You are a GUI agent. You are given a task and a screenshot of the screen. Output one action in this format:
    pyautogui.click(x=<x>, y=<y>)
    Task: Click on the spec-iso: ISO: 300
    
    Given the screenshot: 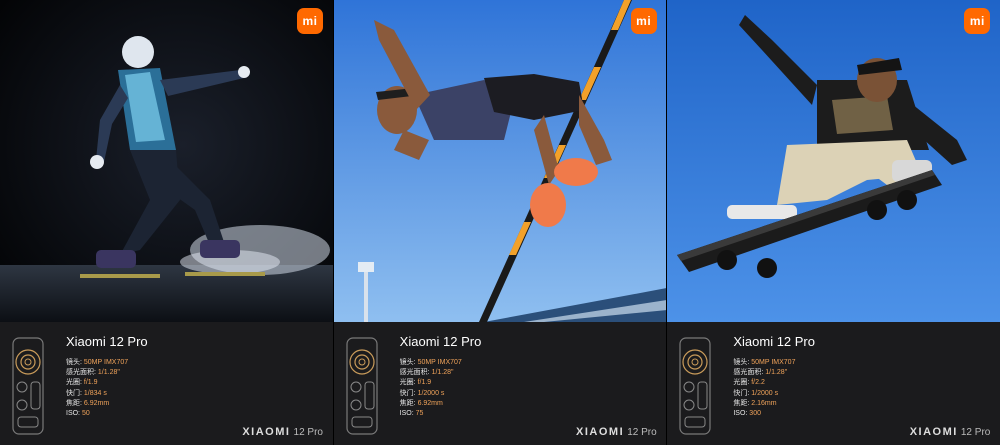 What is the action you would take?
    pyautogui.click(x=747, y=414)
    